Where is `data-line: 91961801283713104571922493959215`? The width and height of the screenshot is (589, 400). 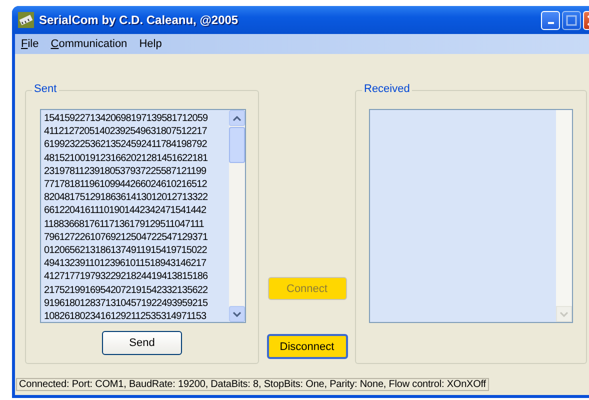
data-line: 91961801283713104571922493959215 is located at coordinates (126, 303).